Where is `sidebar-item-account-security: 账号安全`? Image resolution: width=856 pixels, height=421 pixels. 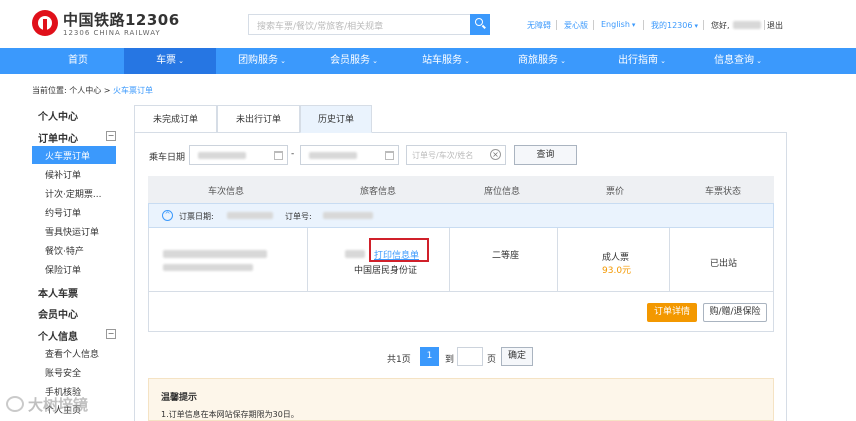
sidebar-item-account-security: 账号安全 is located at coordinates (63, 372).